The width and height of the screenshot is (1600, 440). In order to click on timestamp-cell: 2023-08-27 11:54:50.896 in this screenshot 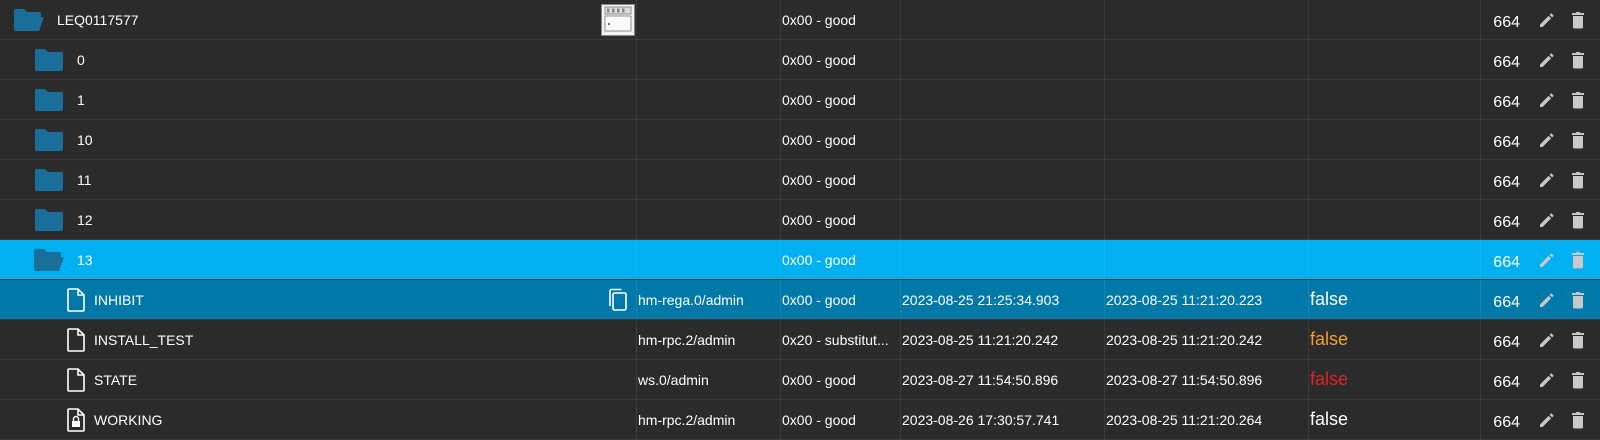, I will do `click(980, 379)`.